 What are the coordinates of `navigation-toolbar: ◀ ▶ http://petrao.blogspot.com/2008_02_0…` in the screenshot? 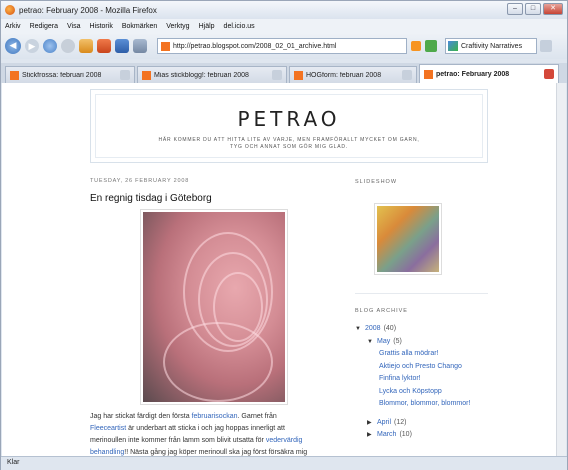 It's located at (284, 46).